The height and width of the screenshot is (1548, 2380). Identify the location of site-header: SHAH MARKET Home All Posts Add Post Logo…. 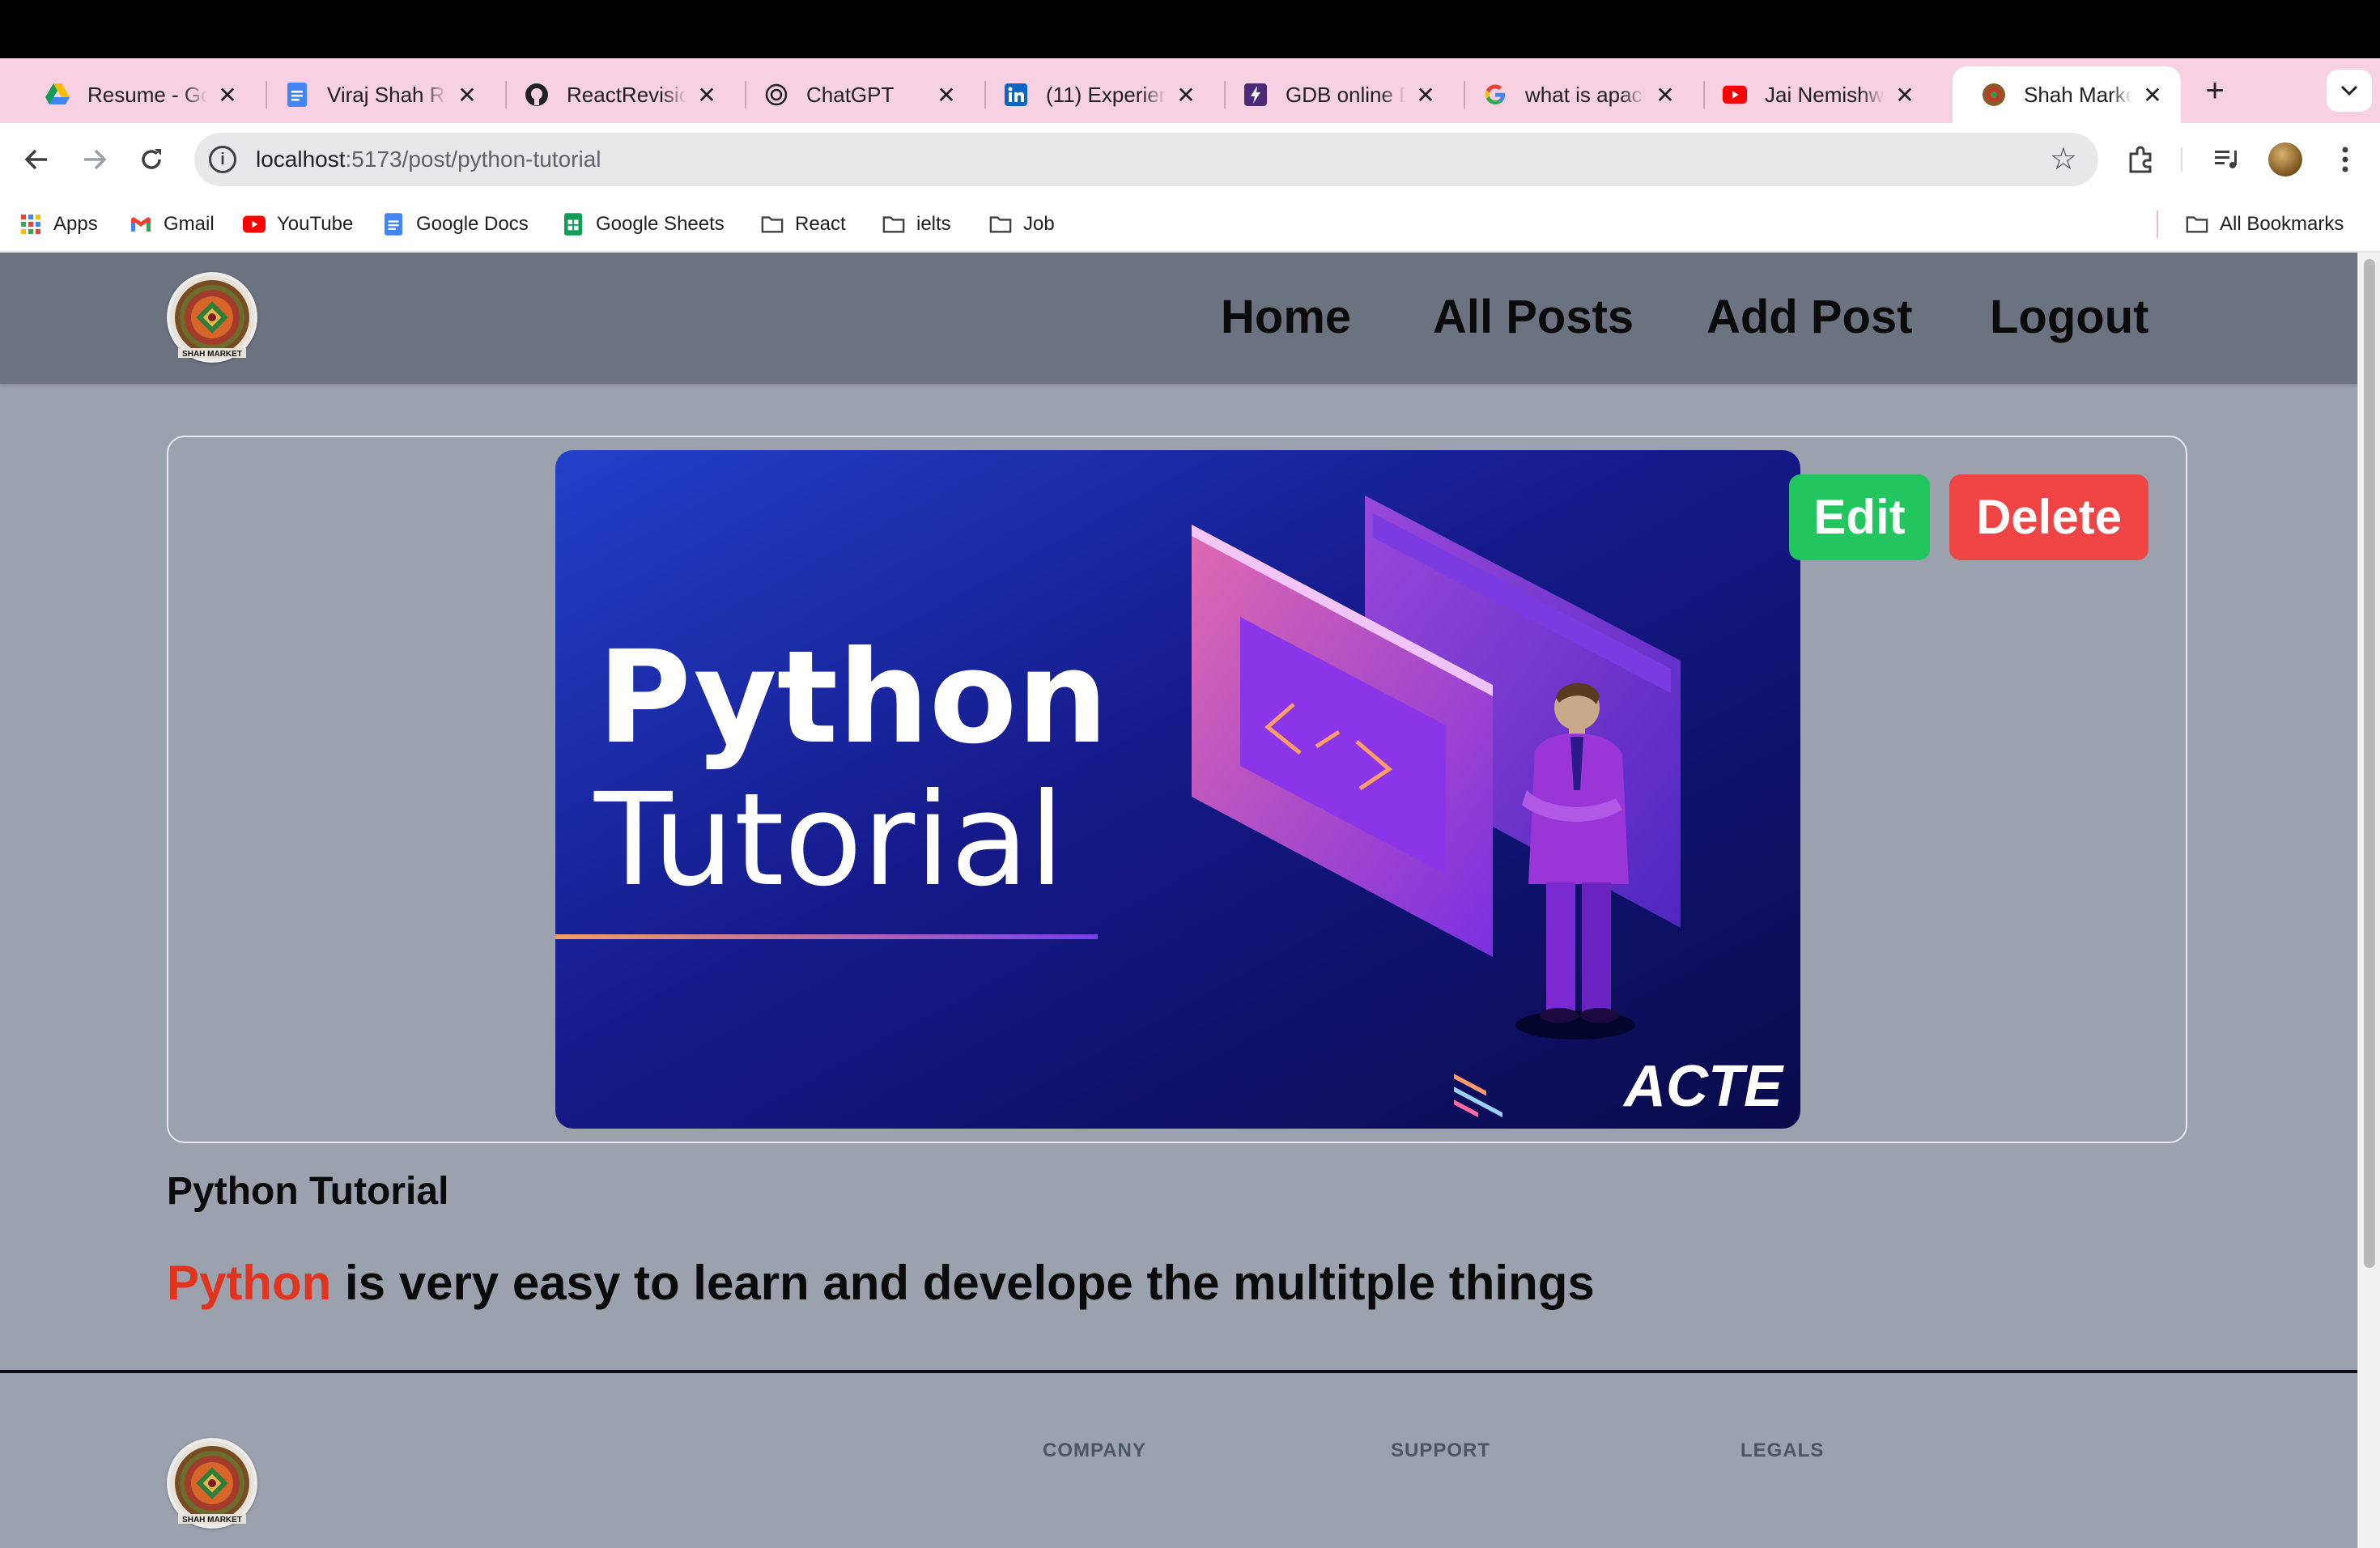
(1178, 319).